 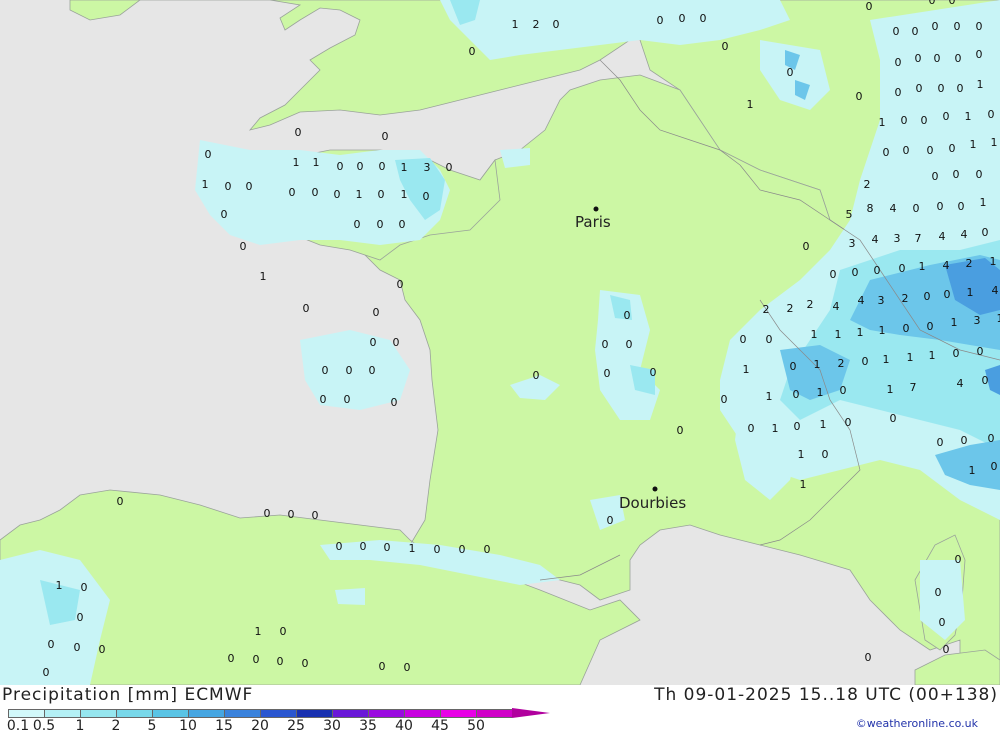 I want to click on legend-tick-label: 0.5, so click(x=44, y=726).